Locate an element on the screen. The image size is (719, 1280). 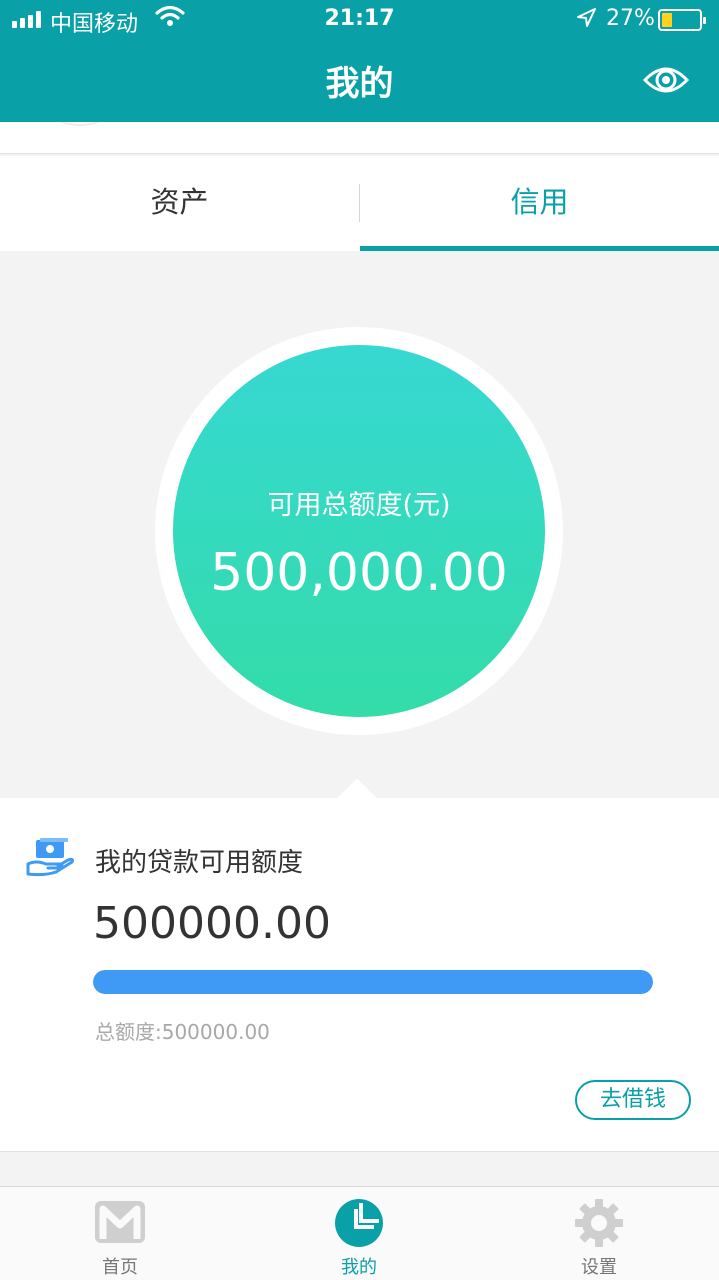
loan-progress-fill is located at coordinates (373, 982).